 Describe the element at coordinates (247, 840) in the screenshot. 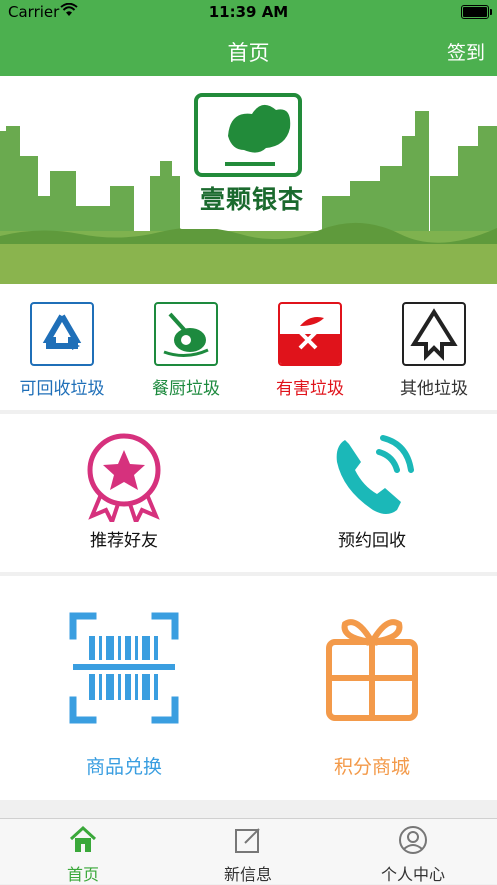

I see `edit-note-icon` at that location.